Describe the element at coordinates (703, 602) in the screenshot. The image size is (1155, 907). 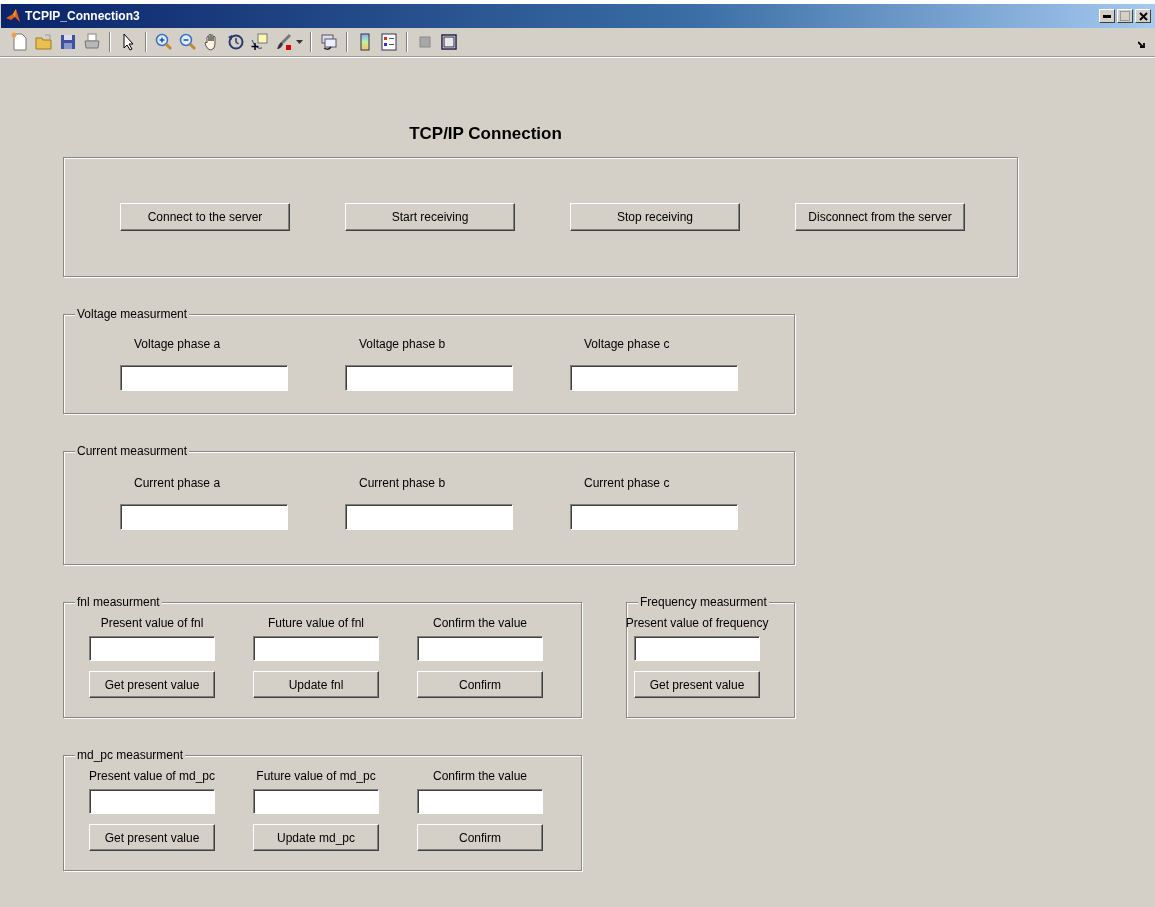
I see `group-title: Frequency measurment` at that location.